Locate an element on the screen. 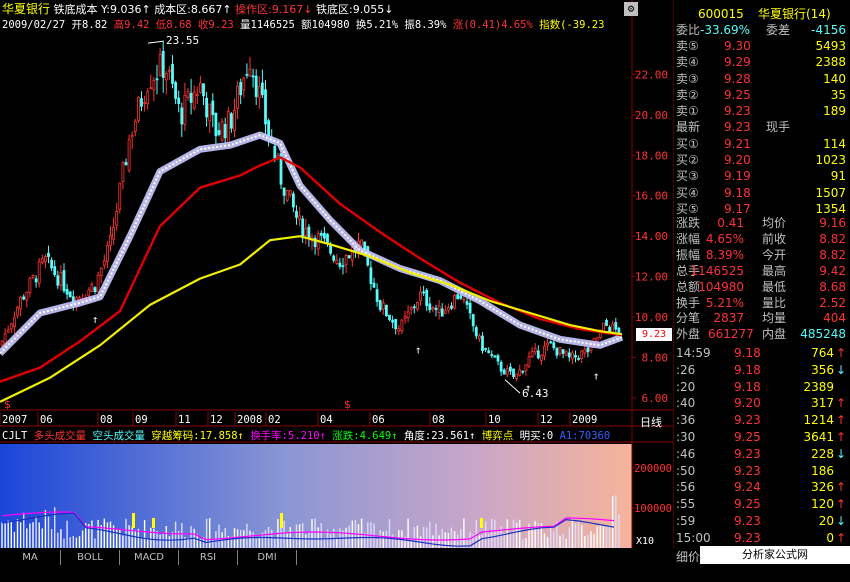 The width and height of the screenshot is (850, 582). y-tick-label: 16.00 is located at coordinates (651, 196).